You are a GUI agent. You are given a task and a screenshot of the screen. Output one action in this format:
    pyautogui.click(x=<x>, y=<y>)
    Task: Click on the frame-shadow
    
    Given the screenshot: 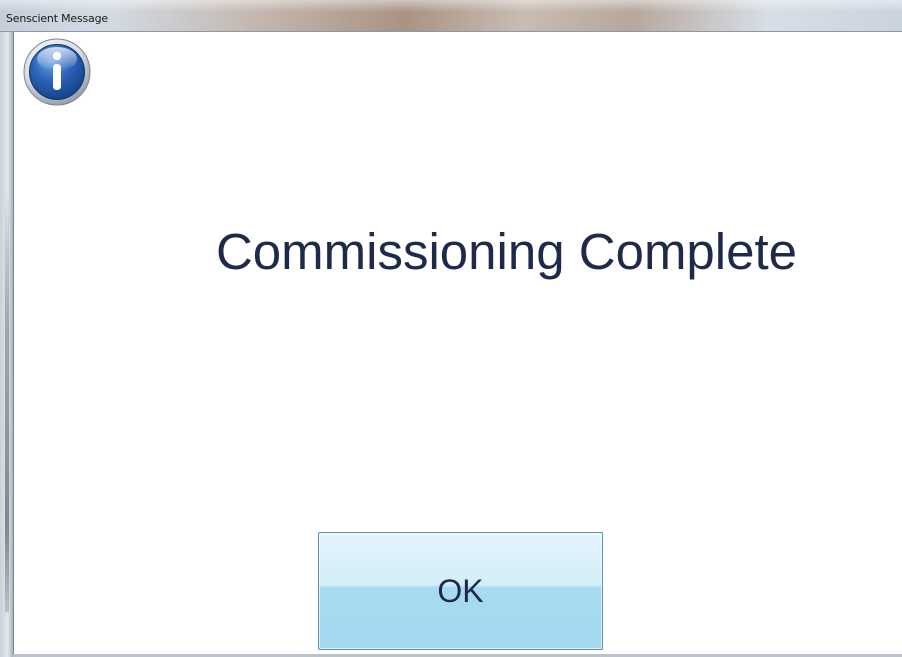 What is the action you would take?
    pyautogui.click(x=7, y=402)
    